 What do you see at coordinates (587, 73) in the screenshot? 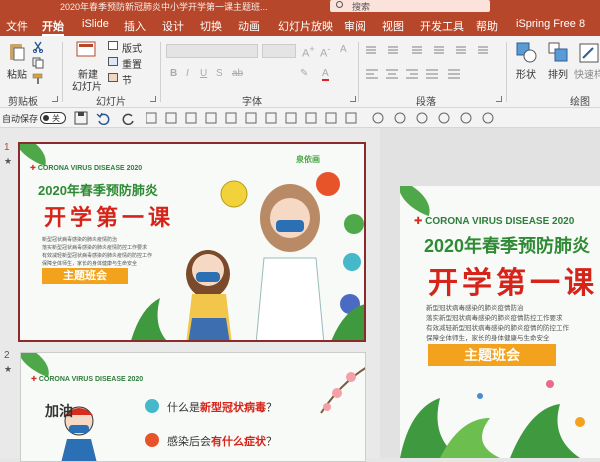
I see `quick-styles-button: 快速样` at bounding box center [587, 73].